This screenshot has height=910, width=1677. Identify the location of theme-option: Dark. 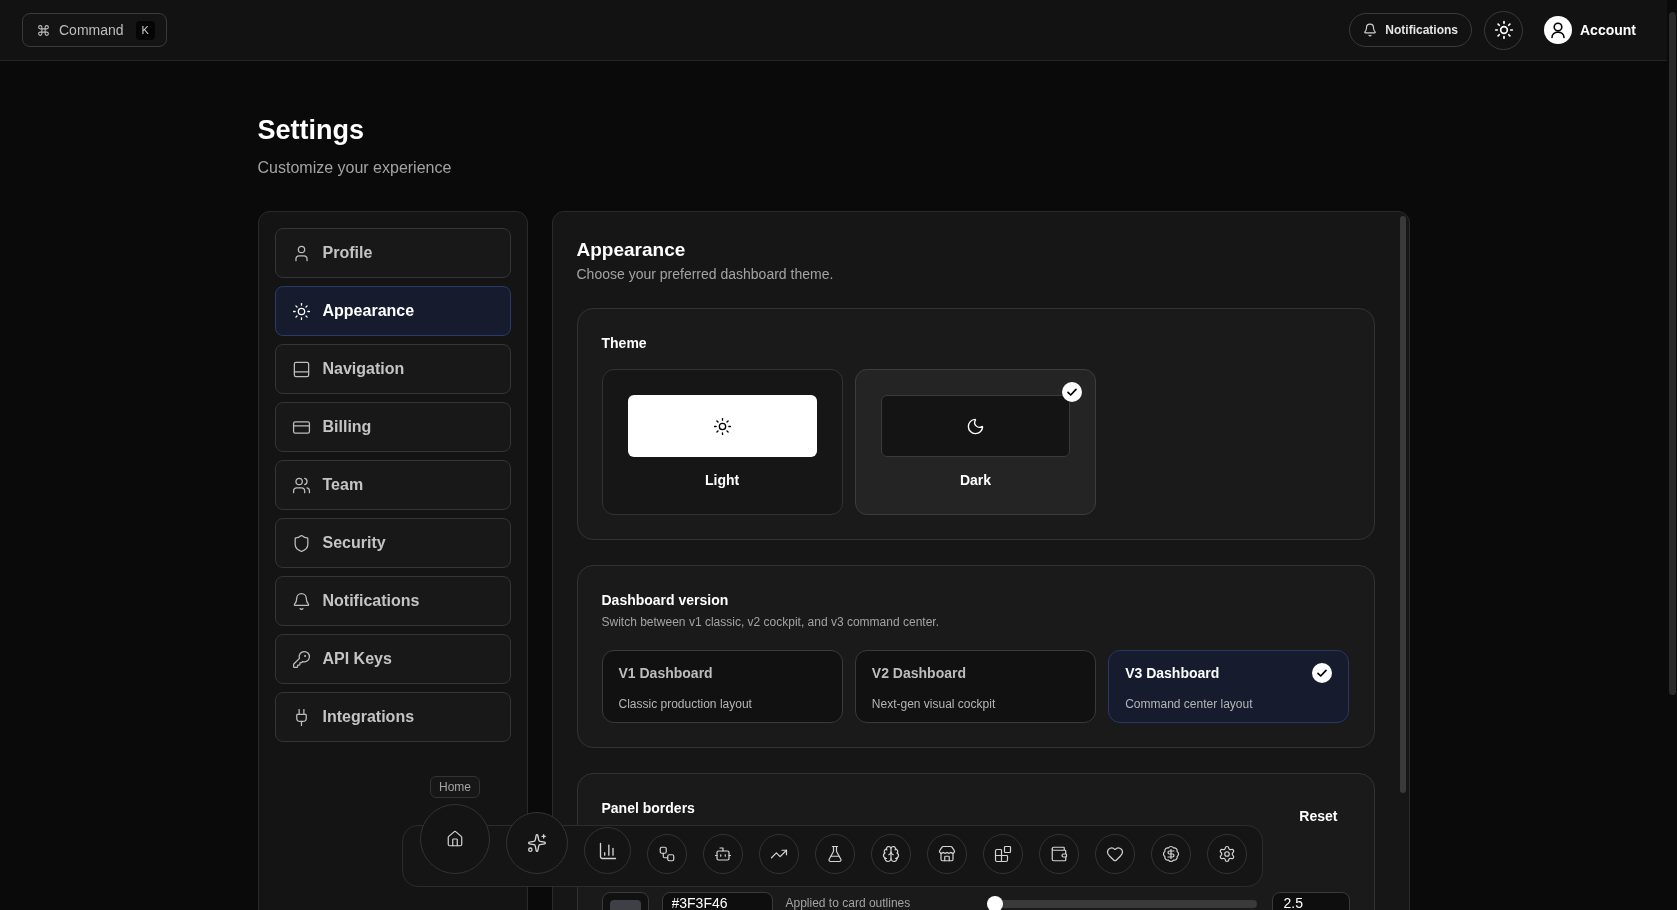
(975, 442).